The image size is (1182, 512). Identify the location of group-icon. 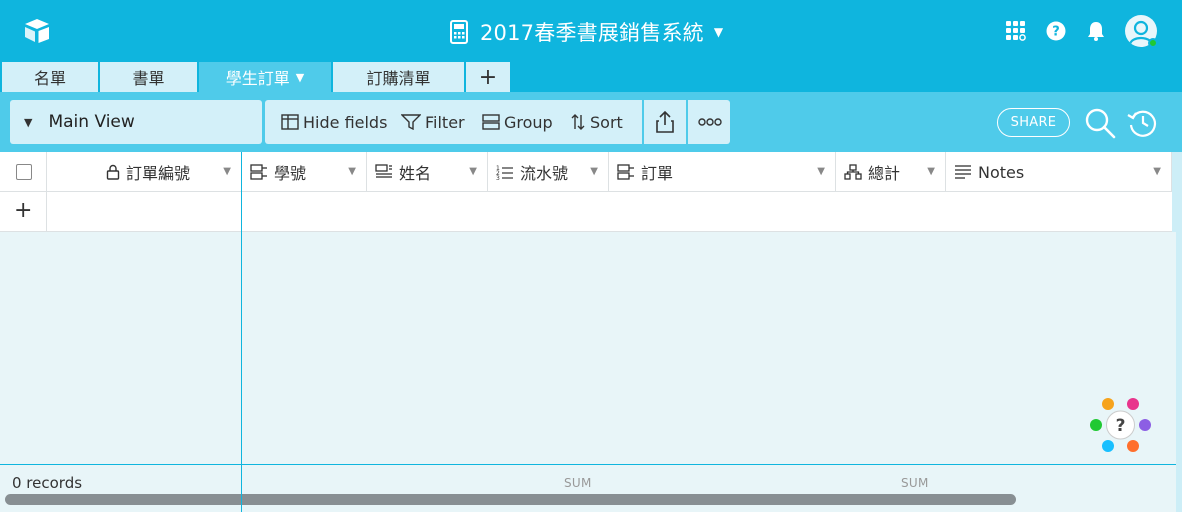
(491, 122).